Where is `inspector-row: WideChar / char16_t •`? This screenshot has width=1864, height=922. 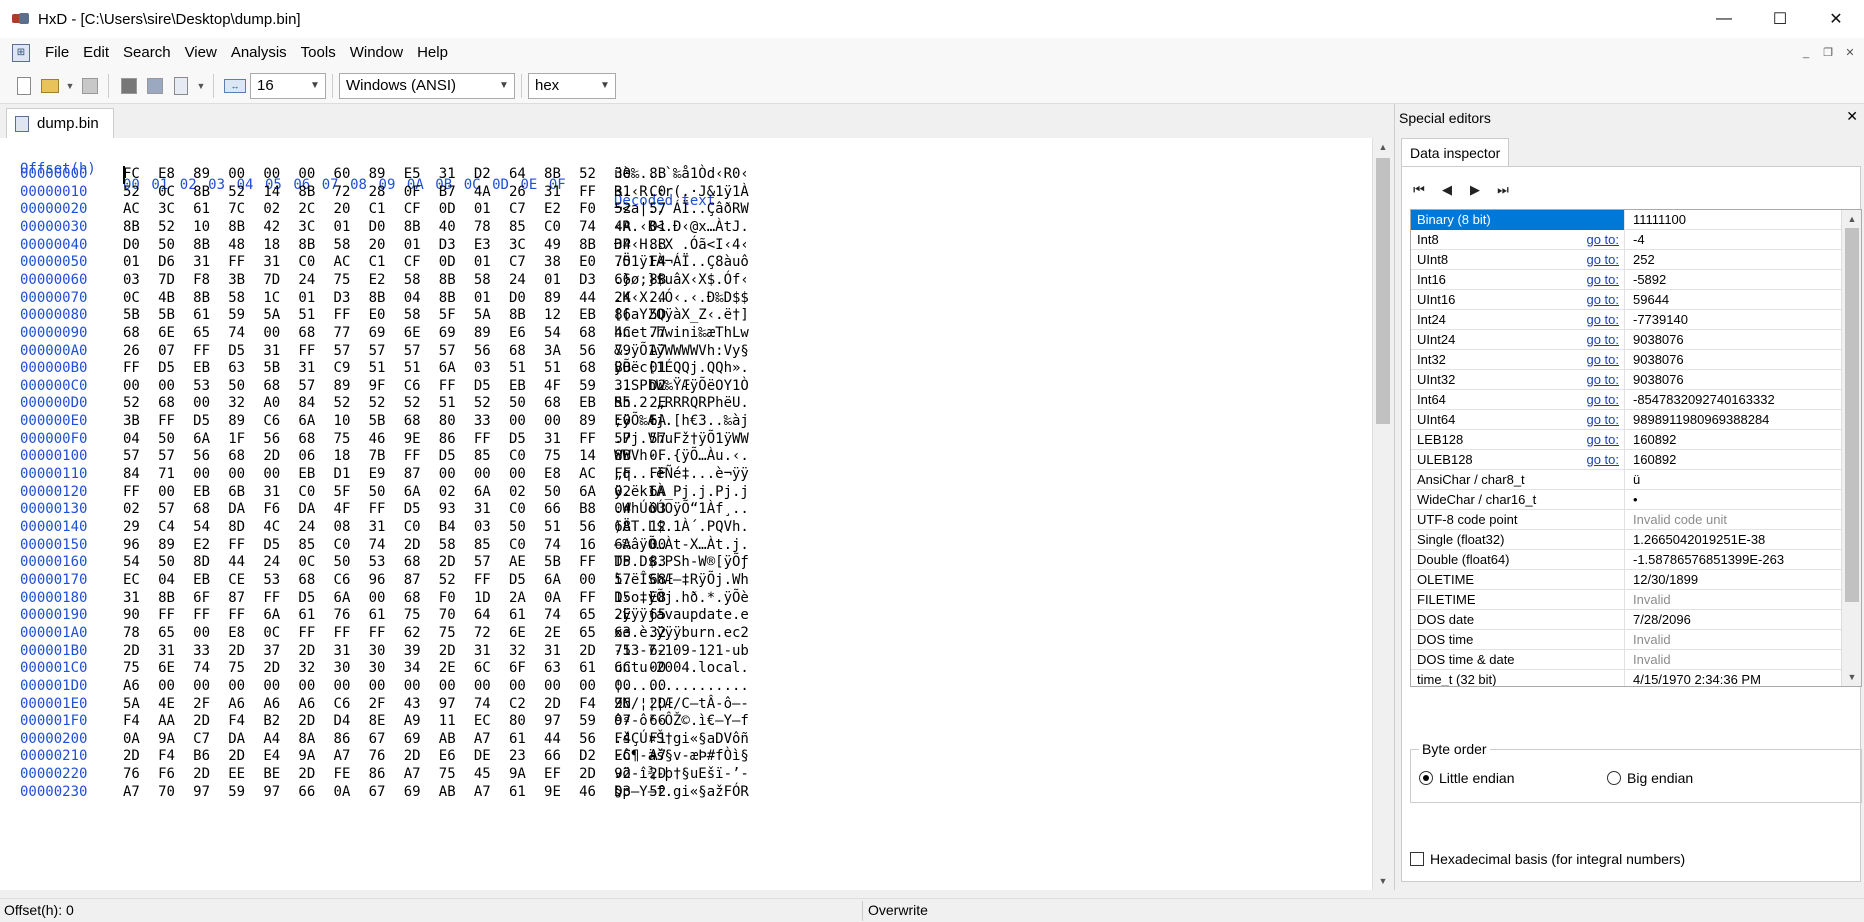 inspector-row: WideChar / char16_t • is located at coordinates (1626, 500).